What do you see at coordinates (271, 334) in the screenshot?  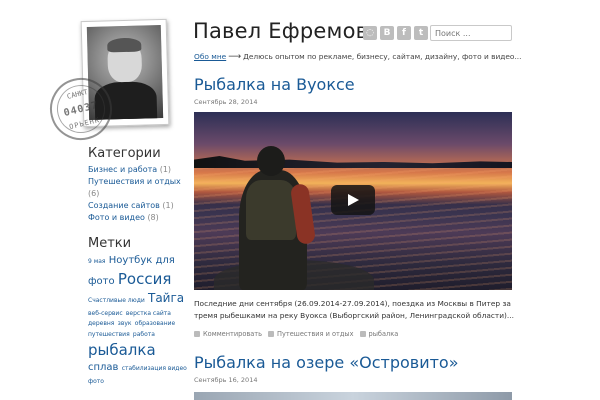 I see `folder-icon` at bounding box center [271, 334].